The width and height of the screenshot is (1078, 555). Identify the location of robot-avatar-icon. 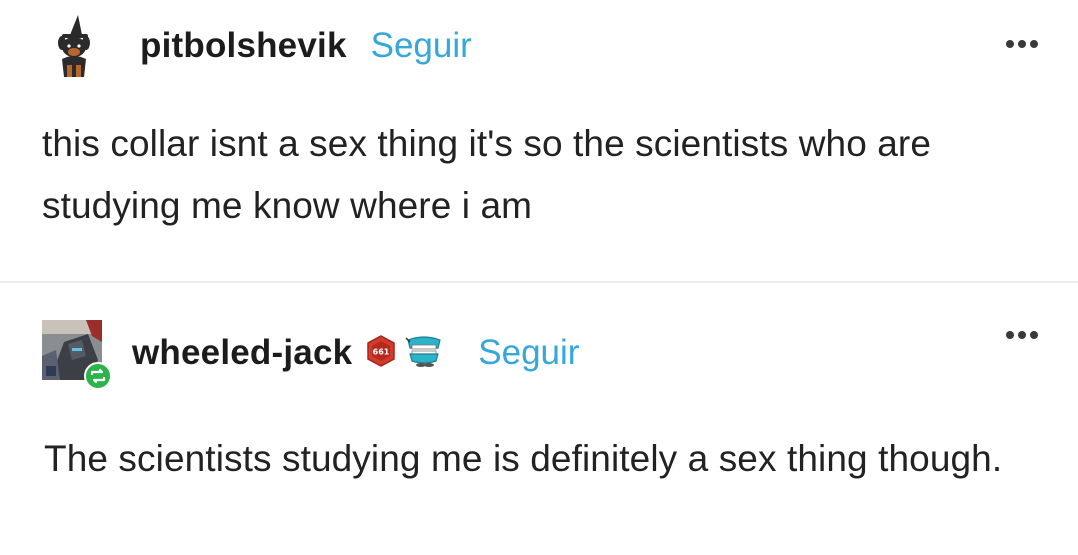
(77, 355).